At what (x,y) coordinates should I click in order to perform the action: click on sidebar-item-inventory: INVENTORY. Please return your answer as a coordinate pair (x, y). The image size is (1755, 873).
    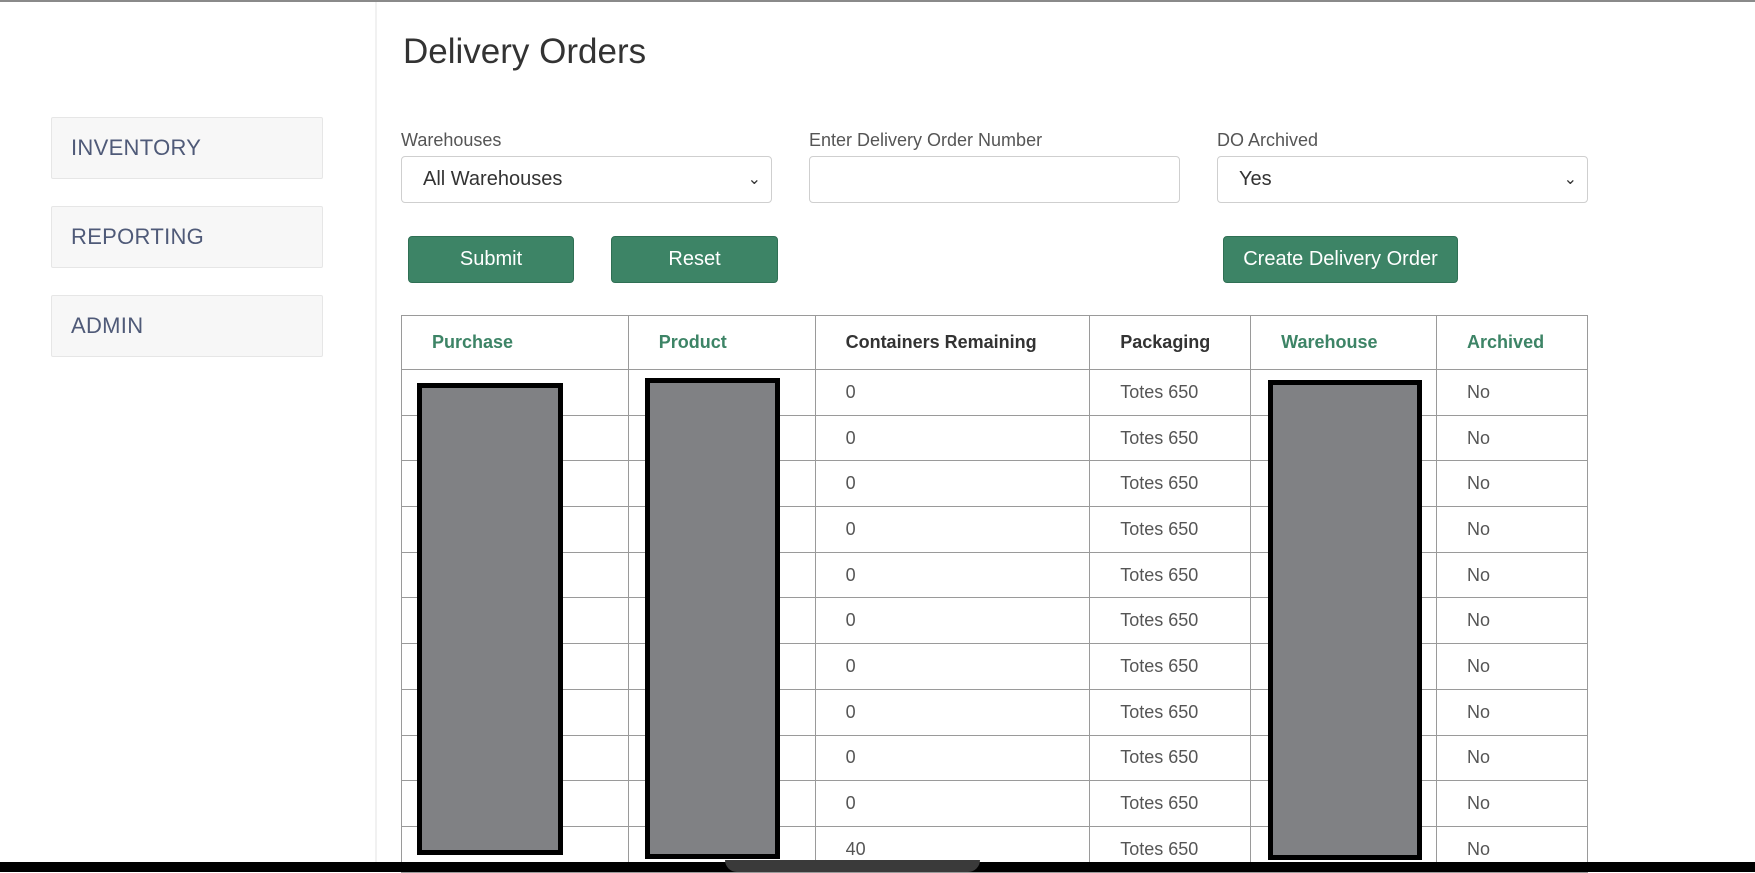
    Looking at the image, I should click on (187, 148).